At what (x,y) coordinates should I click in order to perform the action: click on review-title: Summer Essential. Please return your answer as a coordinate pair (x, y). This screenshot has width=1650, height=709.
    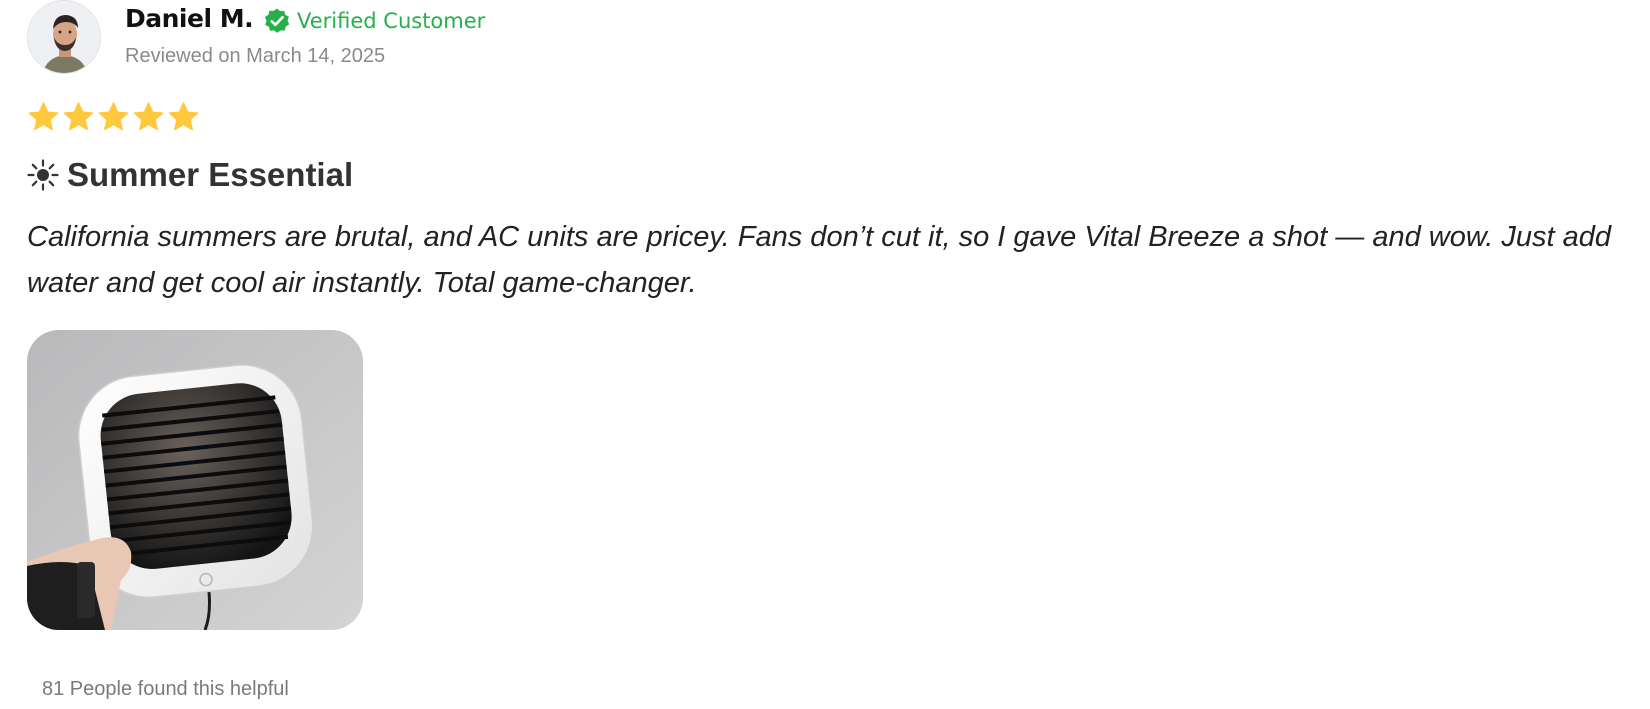
    Looking at the image, I should click on (210, 174).